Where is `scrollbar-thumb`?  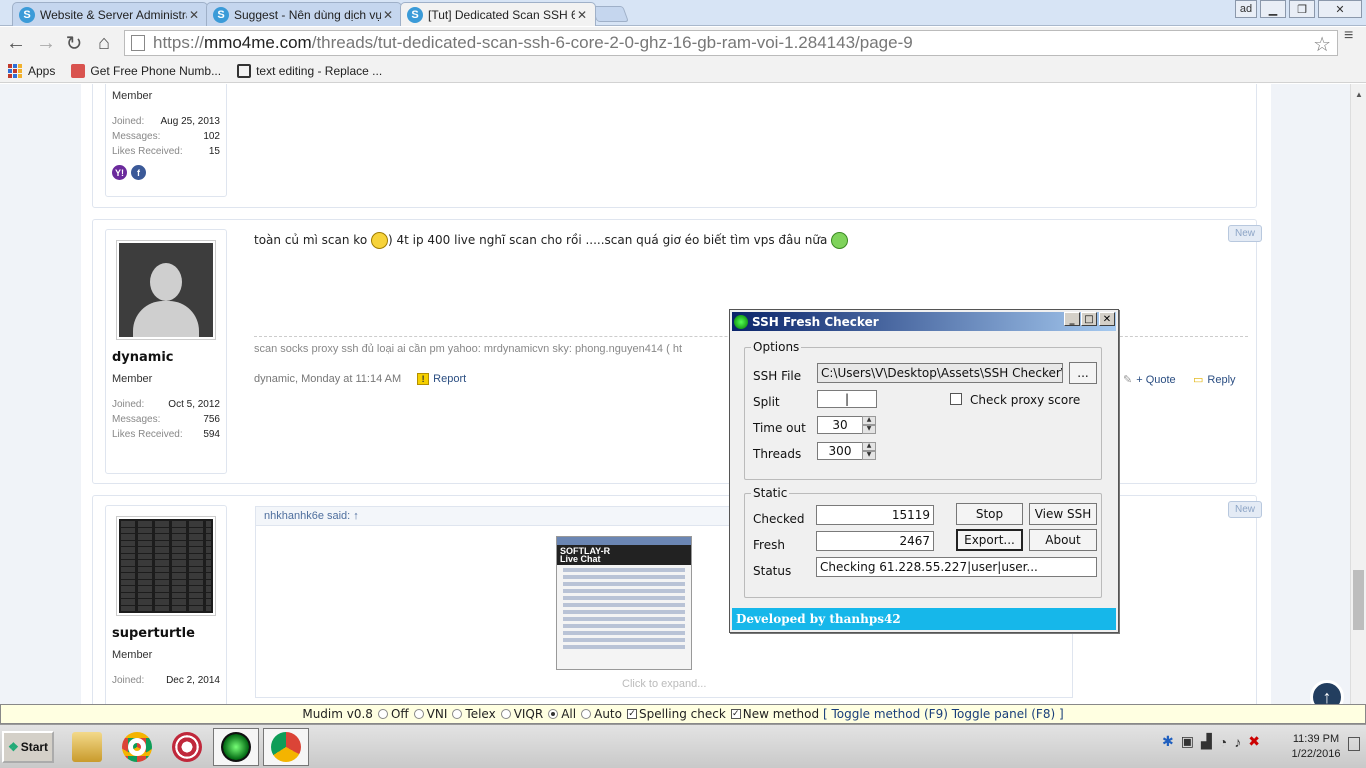 scrollbar-thumb is located at coordinates (1358, 600).